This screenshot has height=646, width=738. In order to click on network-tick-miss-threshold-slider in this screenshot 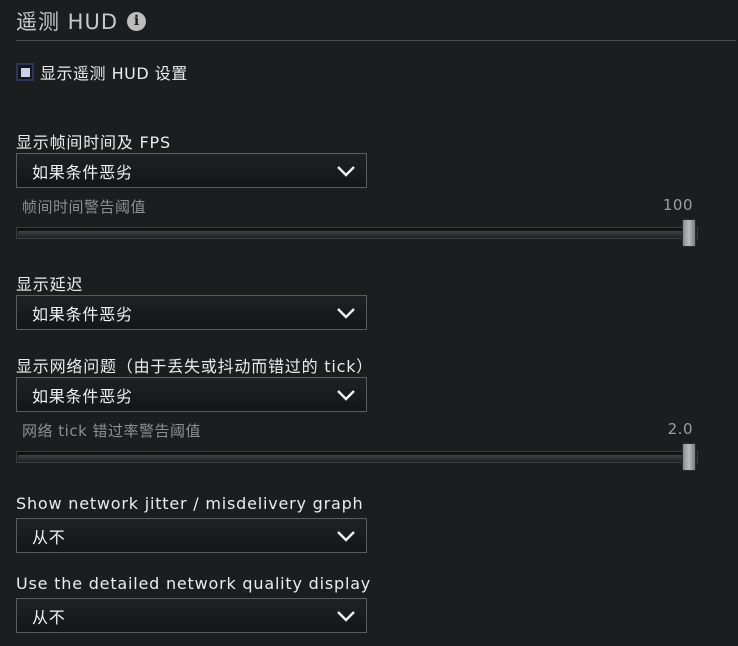, I will do `click(357, 457)`.